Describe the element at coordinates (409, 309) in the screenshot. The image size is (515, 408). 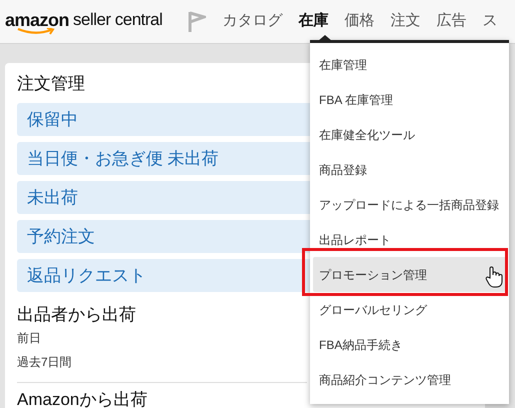
I see `menu-item: グローバルセリング` at that location.